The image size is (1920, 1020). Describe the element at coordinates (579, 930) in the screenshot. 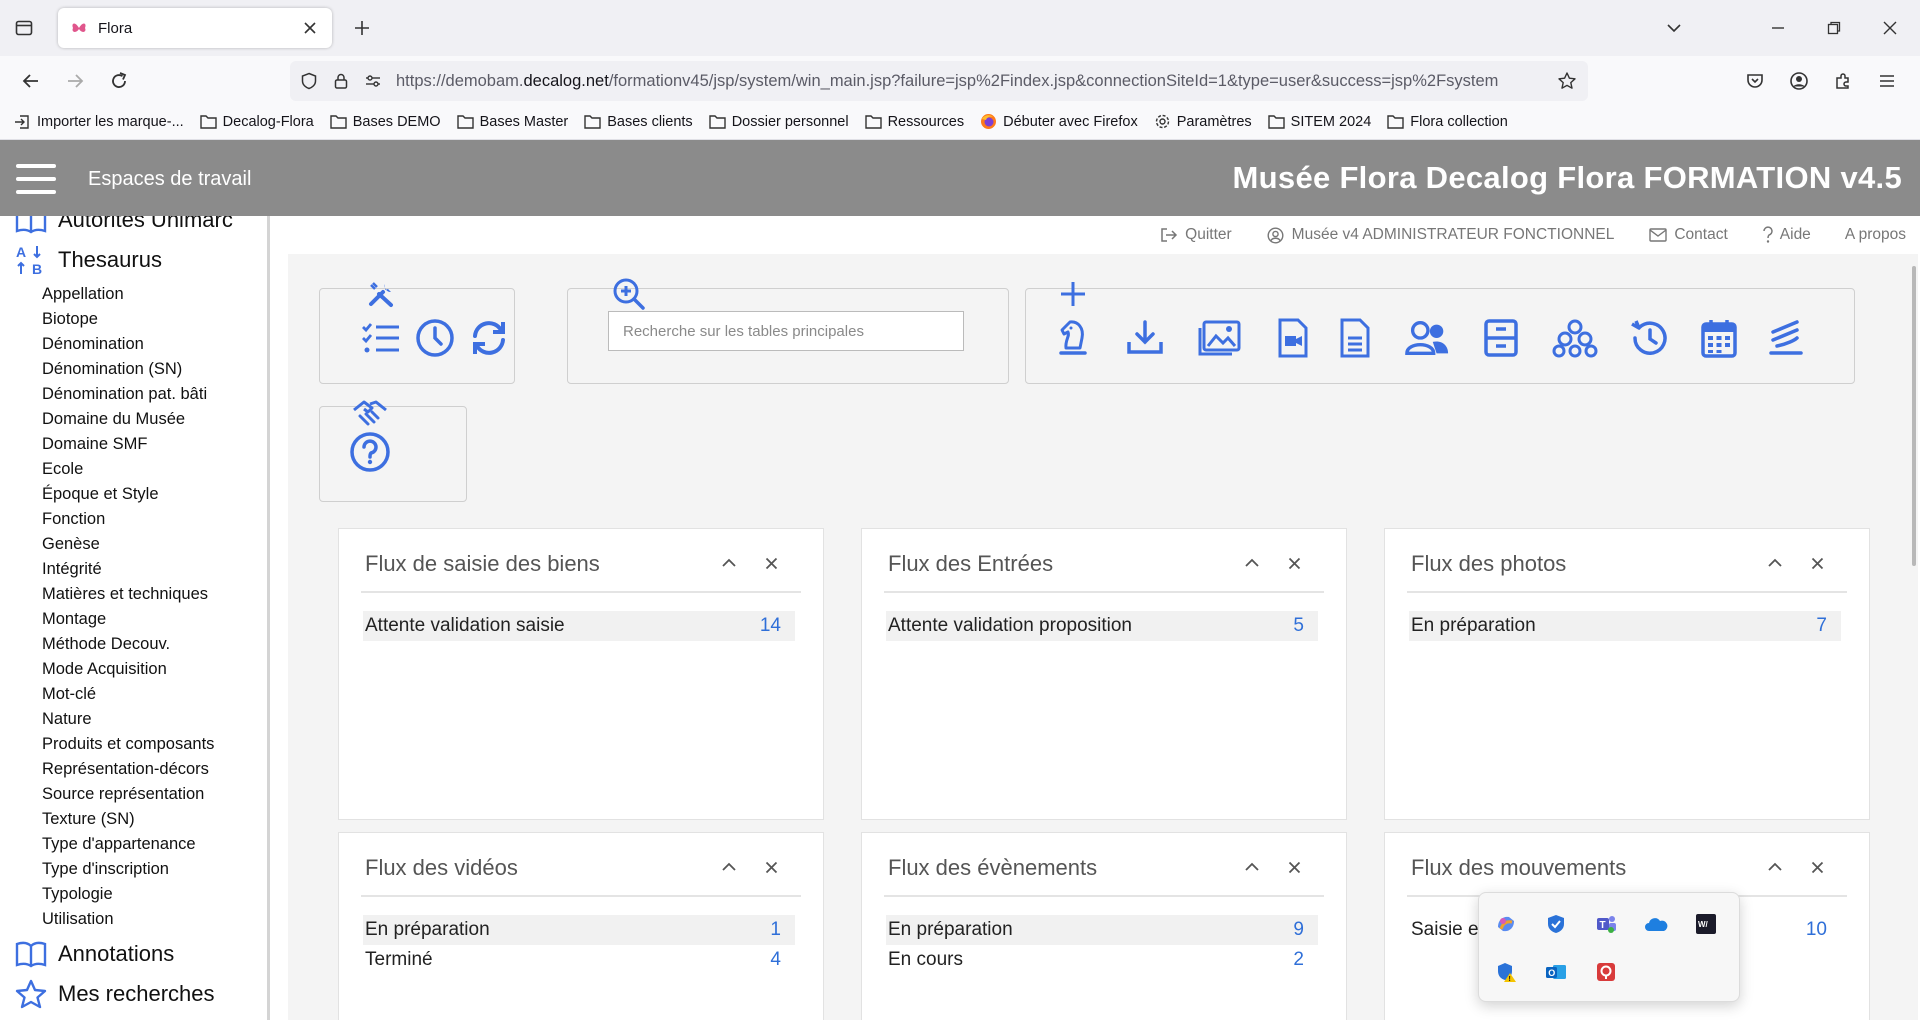

I see `flux-row: En préparation 1` at that location.